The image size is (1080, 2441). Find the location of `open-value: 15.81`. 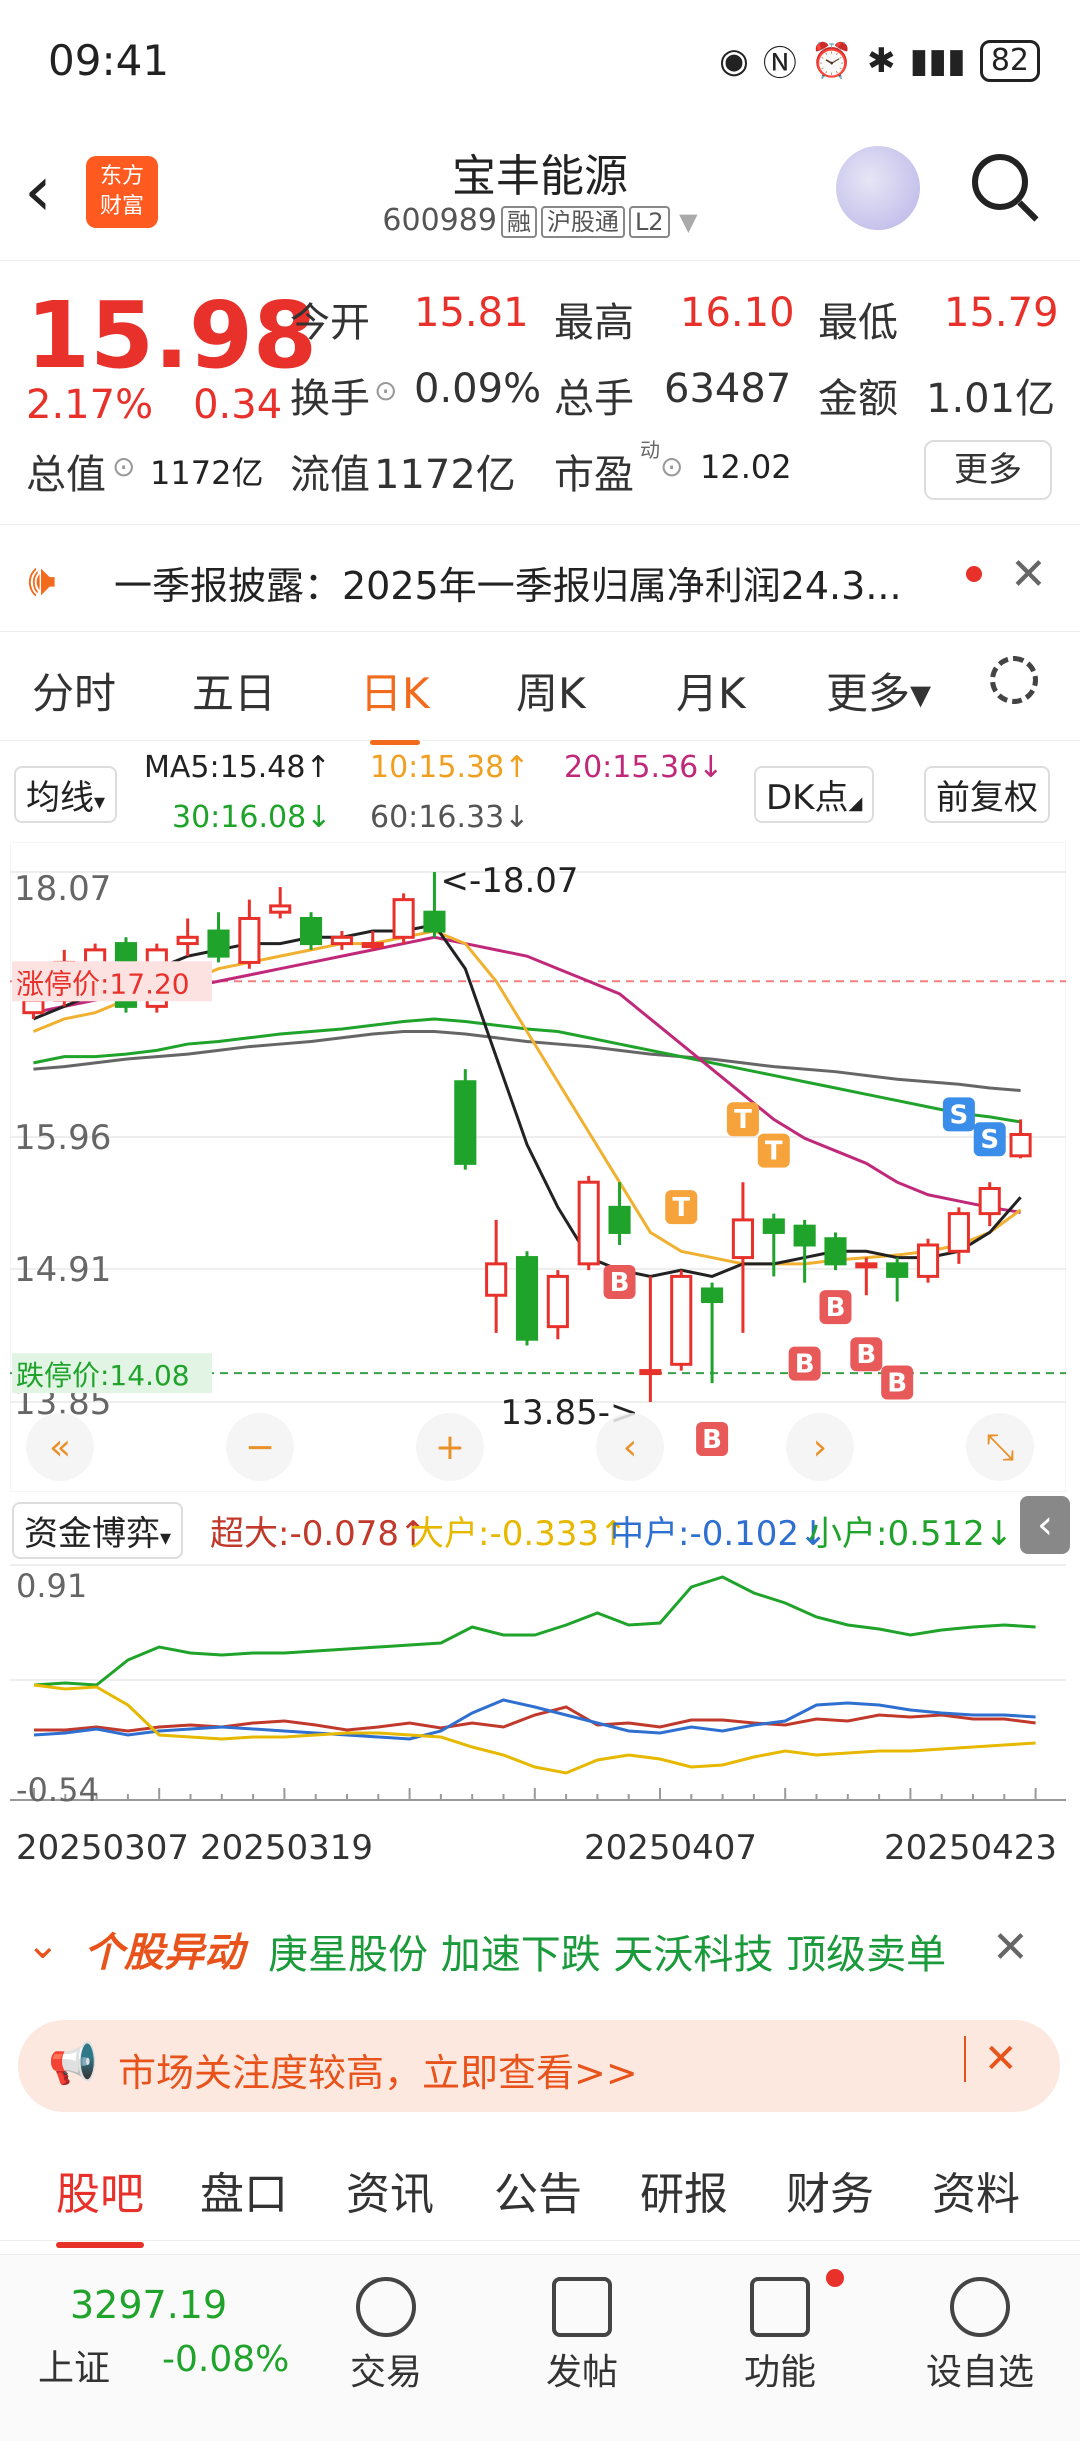

open-value: 15.81 is located at coordinates (471, 313).